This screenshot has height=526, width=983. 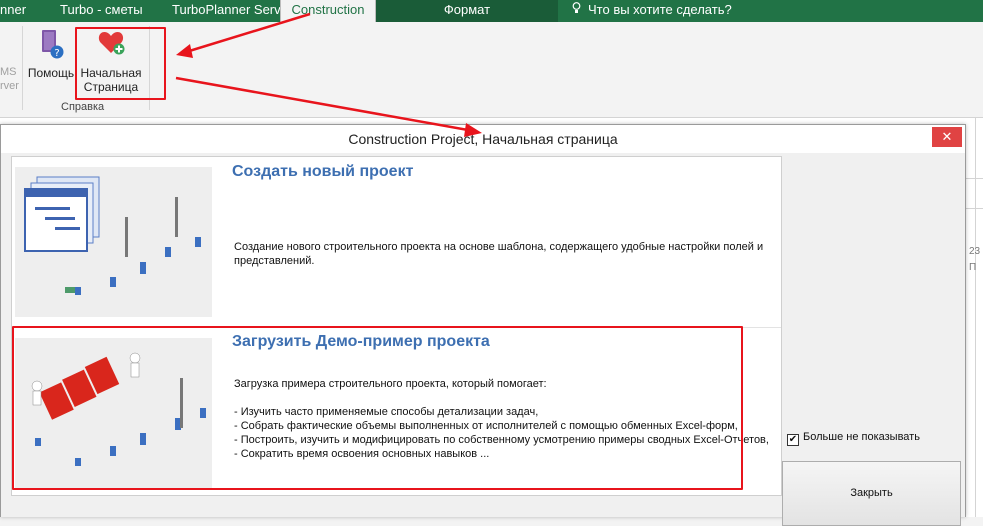 I want to click on annotation-arrows, so click(x=328, y=74).